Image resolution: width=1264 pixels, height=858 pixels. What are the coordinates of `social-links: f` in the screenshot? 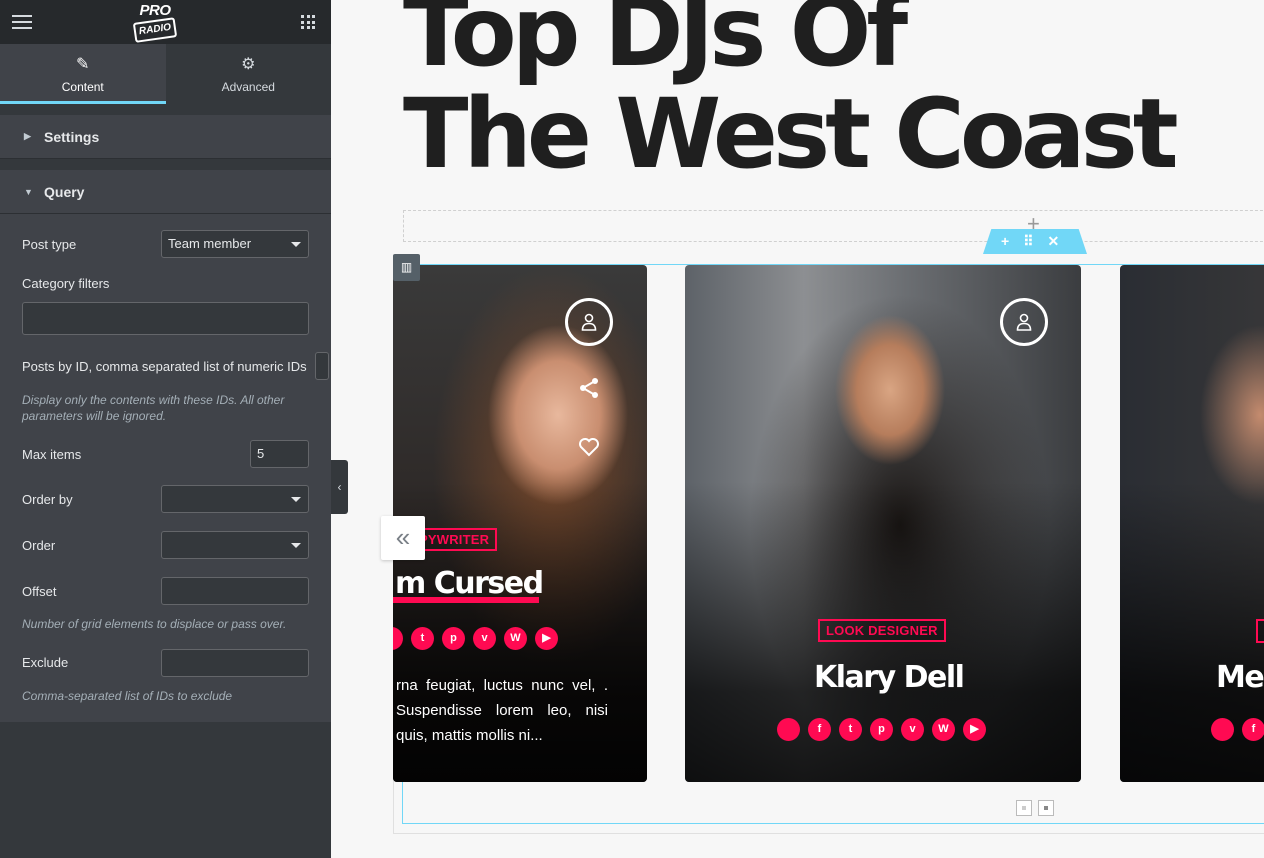 It's located at (1237, 729).